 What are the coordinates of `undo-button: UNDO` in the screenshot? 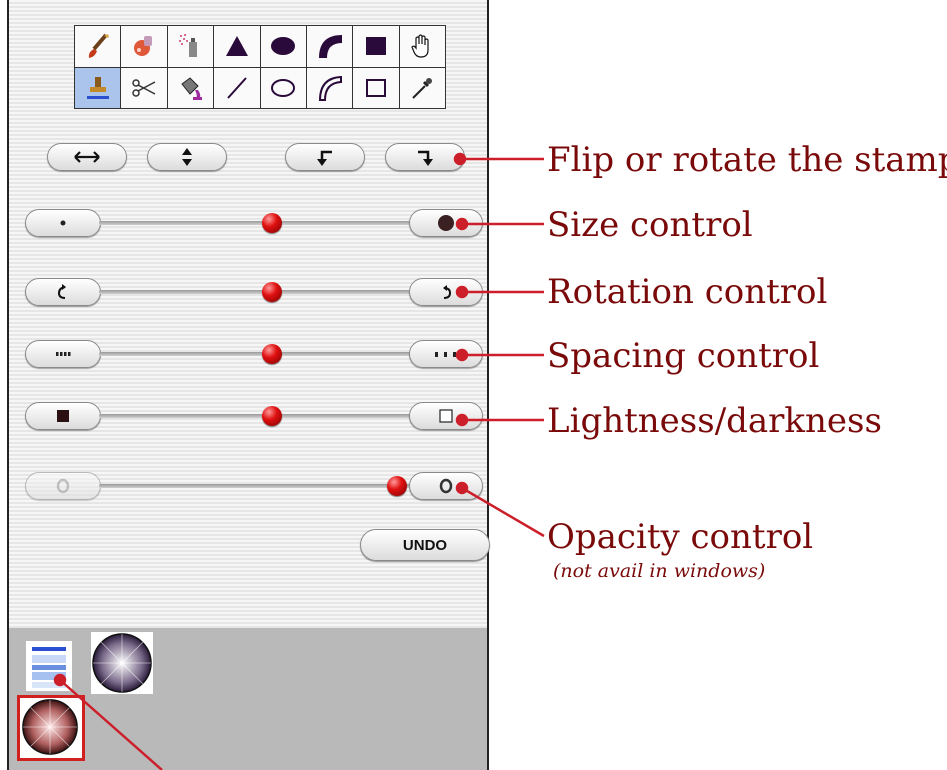 It's located at (425, 545).